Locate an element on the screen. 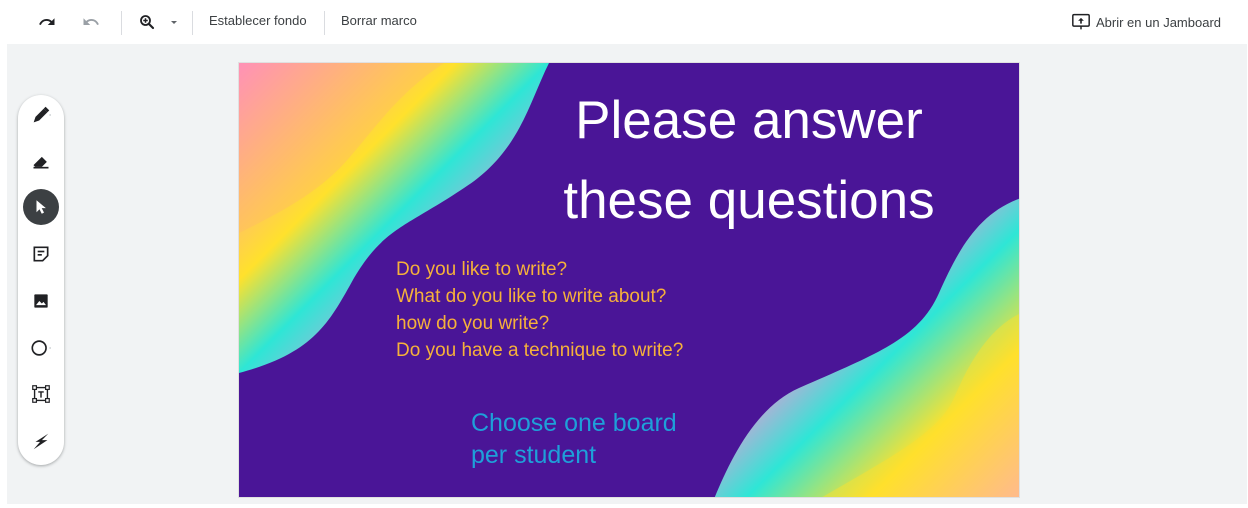  select-tool is located at coordinates (41, 207).